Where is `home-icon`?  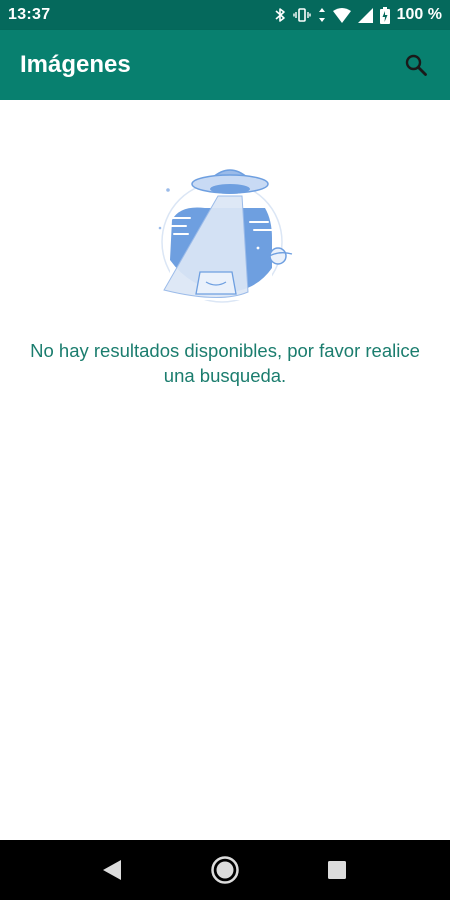
home-icon is located at coordinates (225, 870).